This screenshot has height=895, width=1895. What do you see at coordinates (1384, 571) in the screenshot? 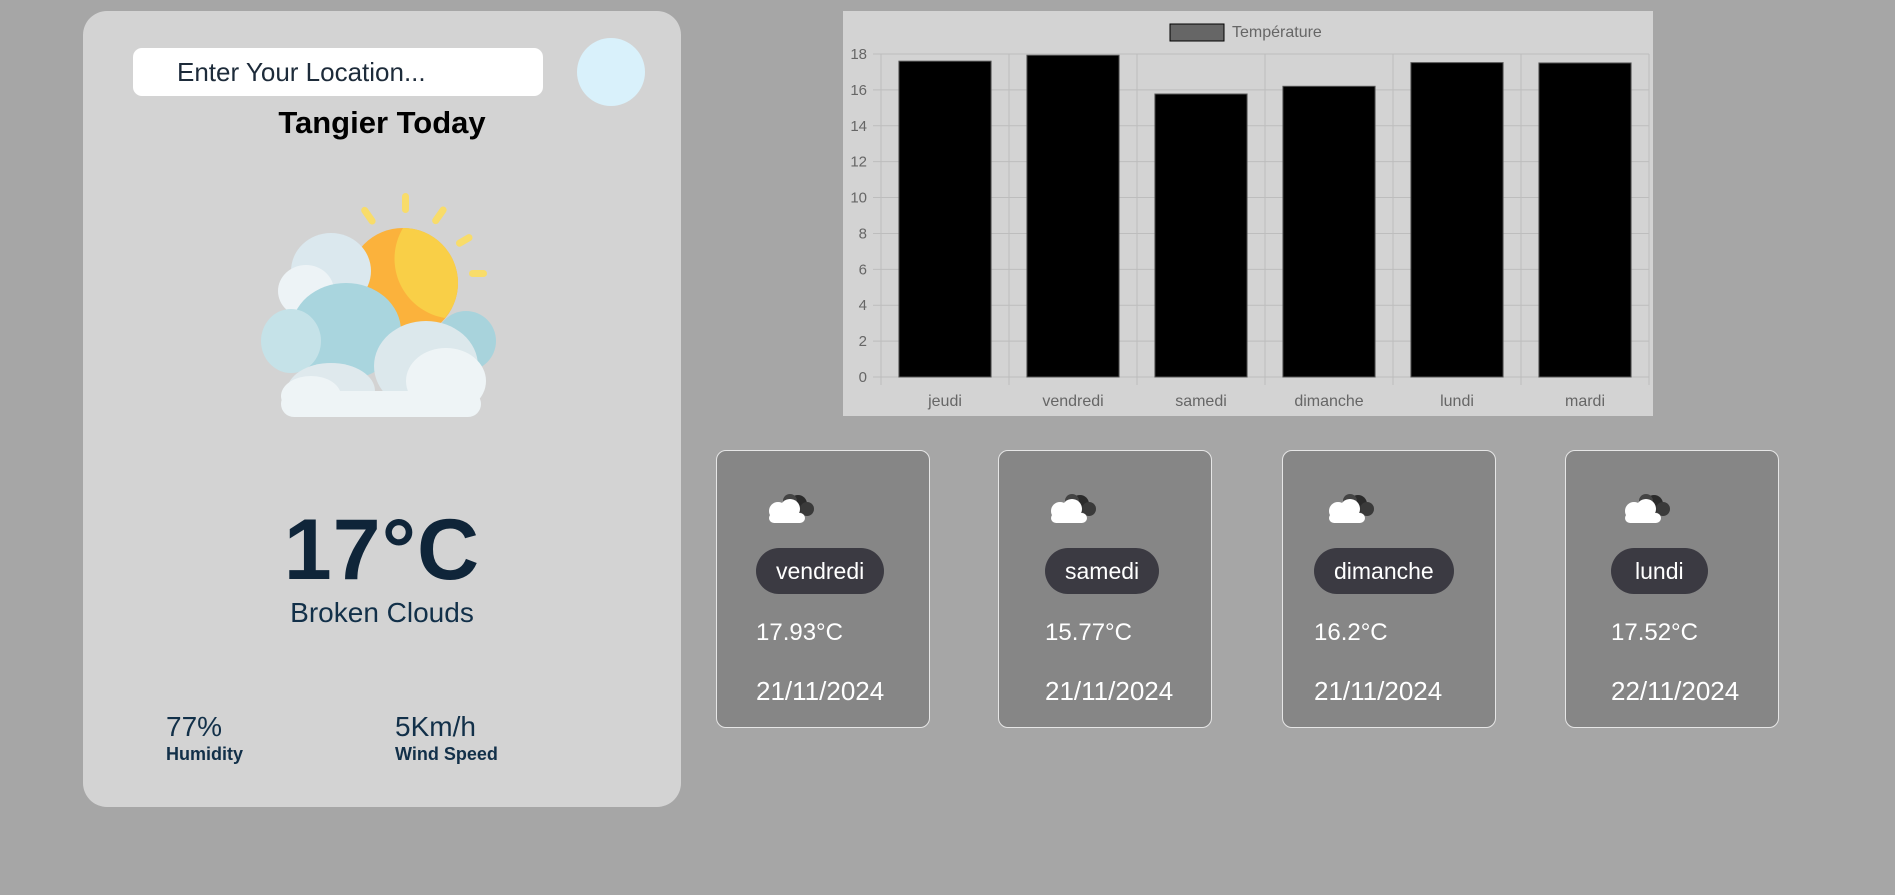
I see `forecast-day-pill: dimanche` at bounding box center [1384, 571].